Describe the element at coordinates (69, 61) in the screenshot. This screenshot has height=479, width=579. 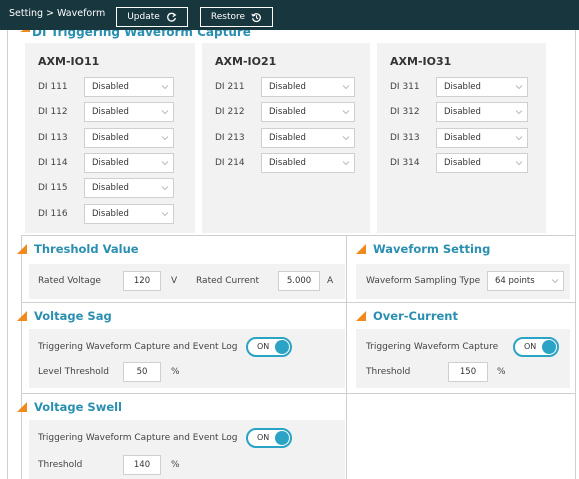
I see `module-title: AXM-IO11` at that location.